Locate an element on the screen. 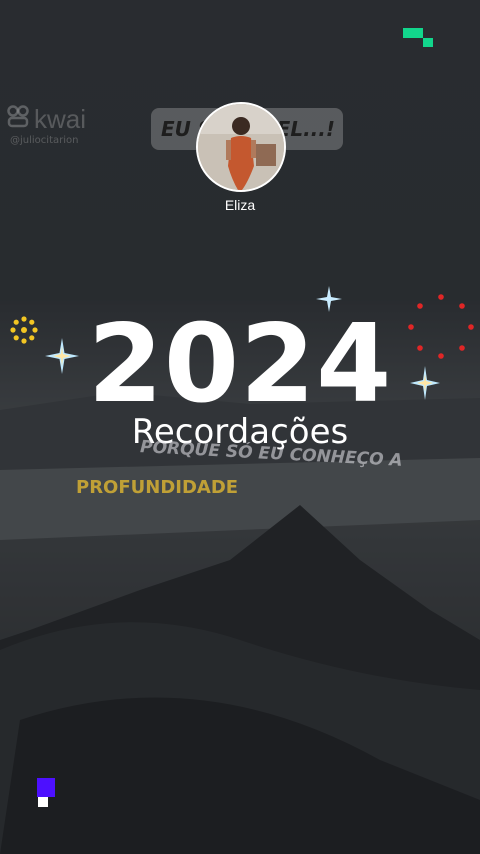 The image size is (480, 854). kwai-watermark: kwai @juliocitarion is located at coordinates (46, 125).